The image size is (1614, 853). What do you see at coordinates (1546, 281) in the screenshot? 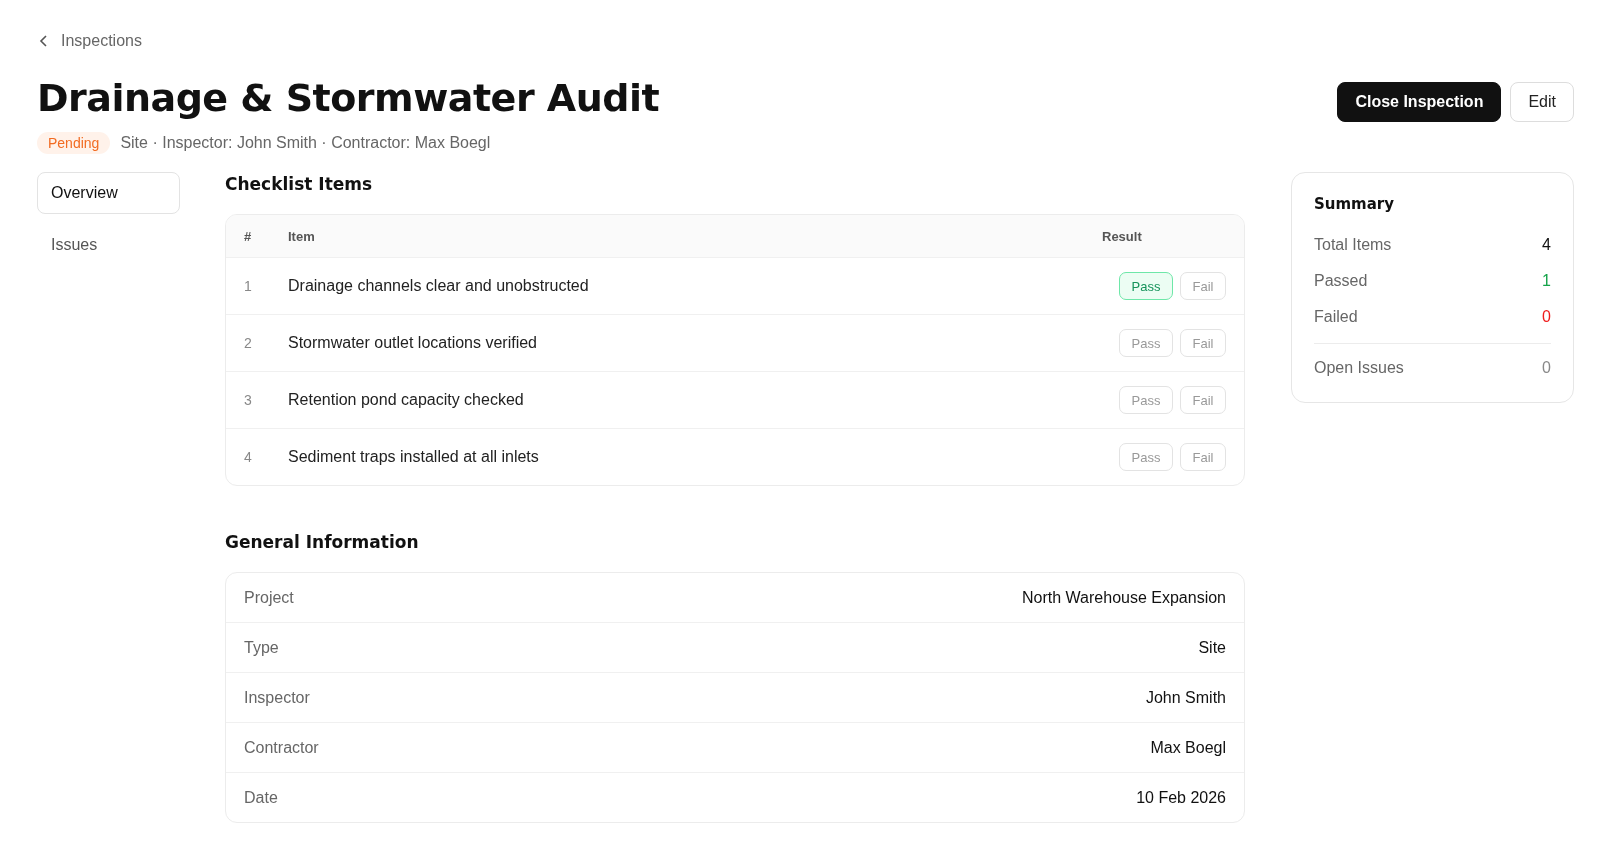
I see `stat-value: 1` at bounding box center [1546, 281].